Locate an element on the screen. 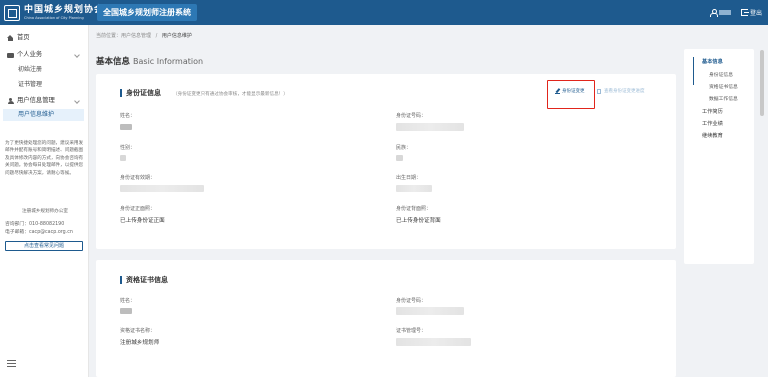 The image size is (768, 377). cert-number-value-redacted is located at coordinates (433, 342).